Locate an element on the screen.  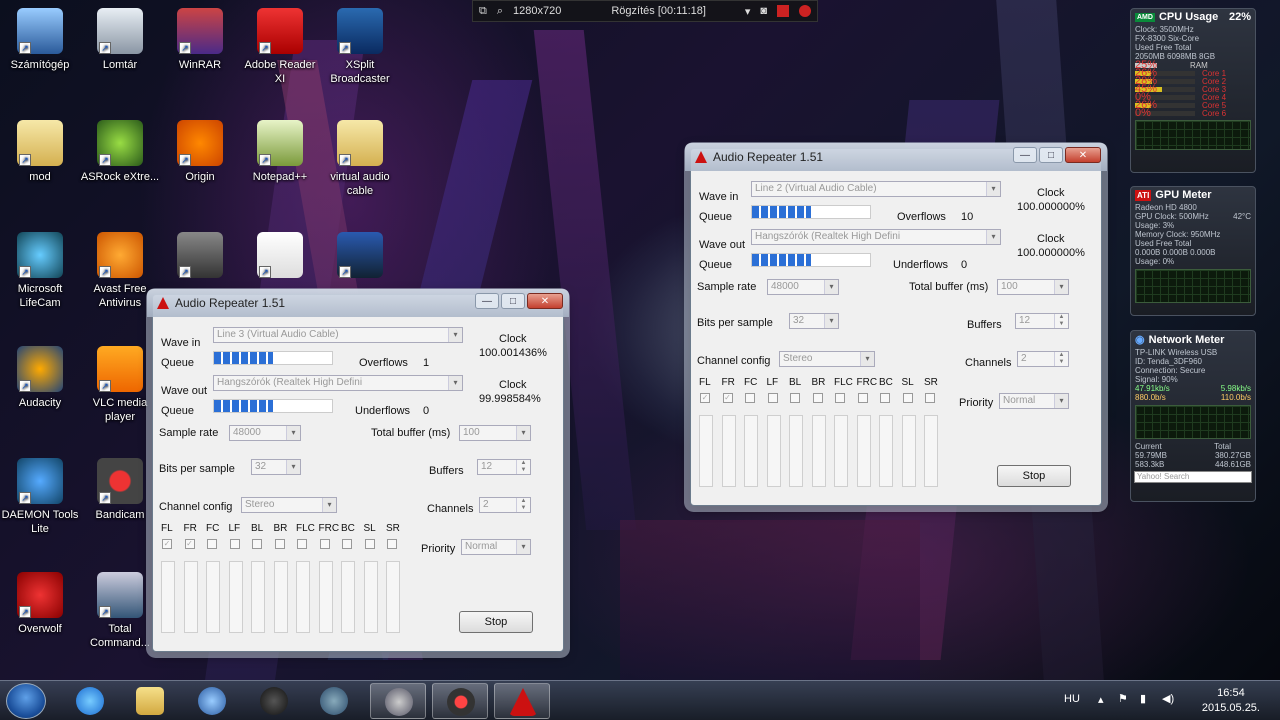
record-stop-icon is located at coordinates (783, 11).